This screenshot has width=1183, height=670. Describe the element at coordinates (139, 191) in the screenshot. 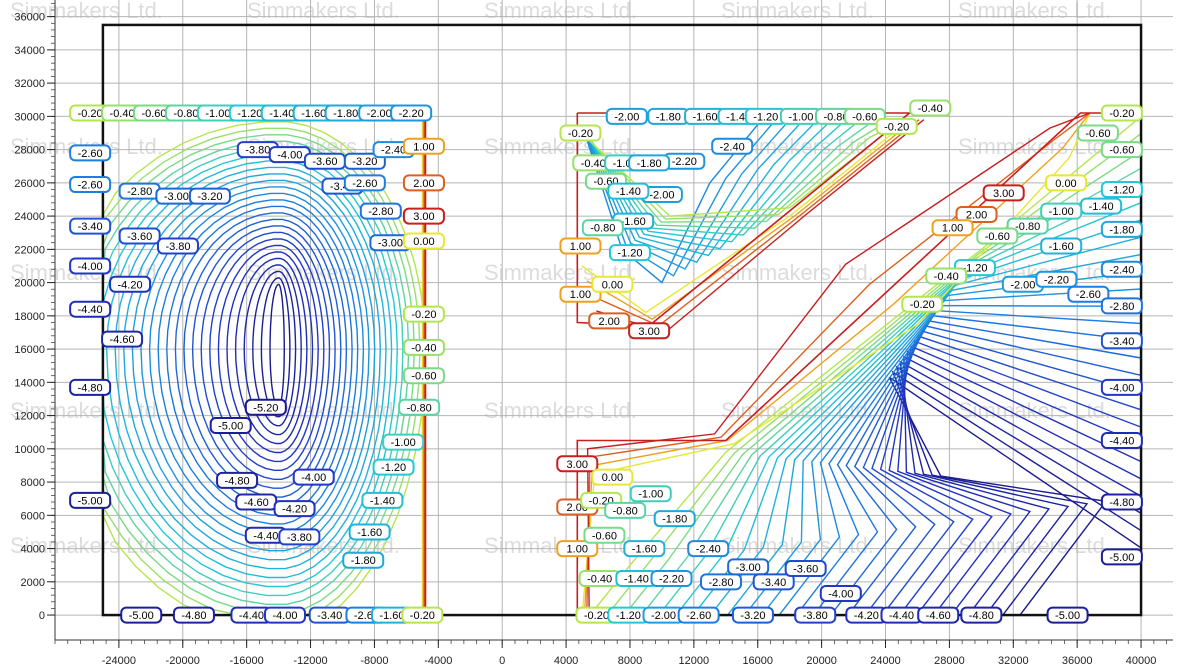

I see `contour-label: -2.80` at that location.